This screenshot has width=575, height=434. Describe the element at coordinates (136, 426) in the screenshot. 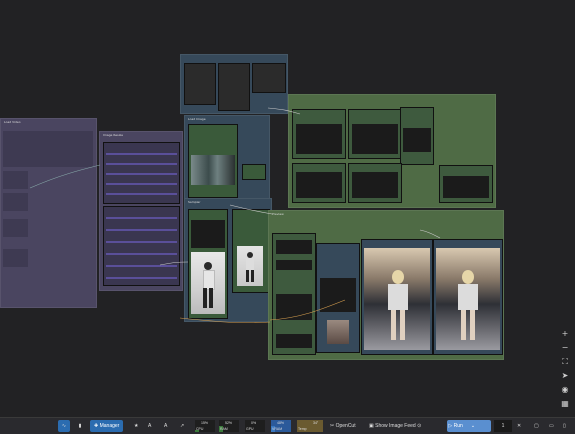

I see `star-icon: ★` at that location.